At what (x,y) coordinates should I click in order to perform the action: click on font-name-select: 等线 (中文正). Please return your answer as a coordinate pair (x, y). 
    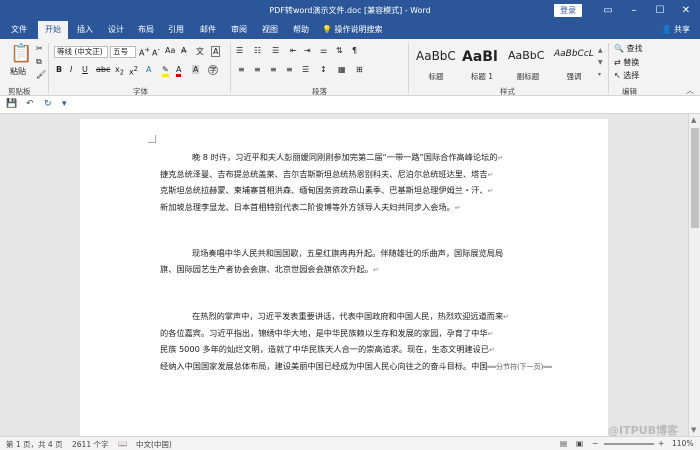
    Looking at the image, I should click on (81, 52).